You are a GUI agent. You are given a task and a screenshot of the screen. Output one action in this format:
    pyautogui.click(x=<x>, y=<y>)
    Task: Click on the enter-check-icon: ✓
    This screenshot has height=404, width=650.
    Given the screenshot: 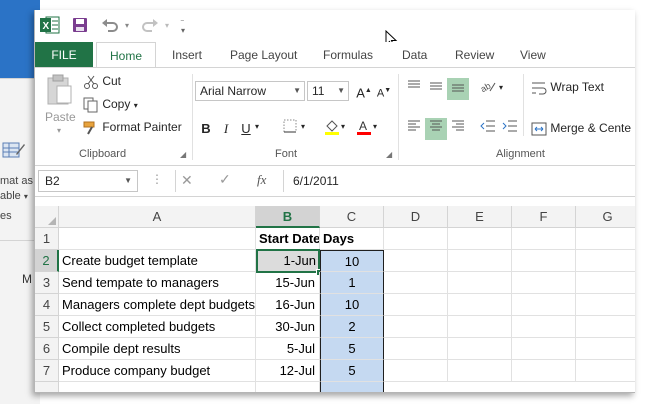 What is the action you would take?
    pyautogui.click(x=225, y=179)
    